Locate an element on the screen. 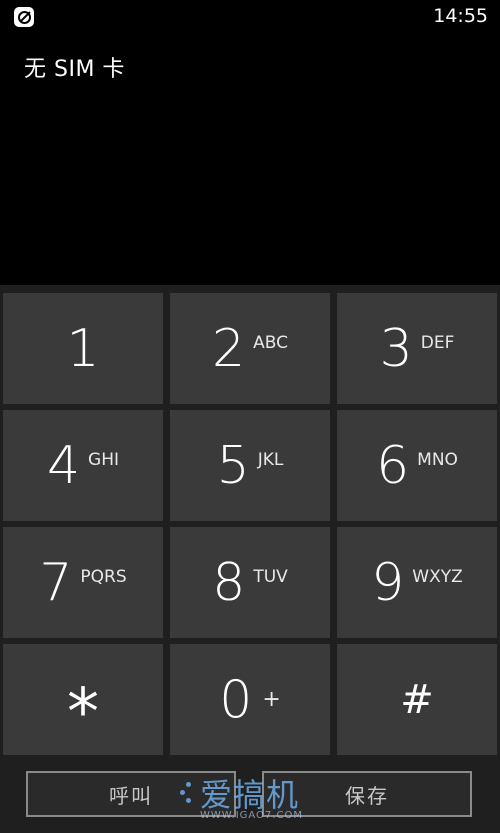 The image size is (500, 833). data-sense-icon is located at coordinates (24, 17).